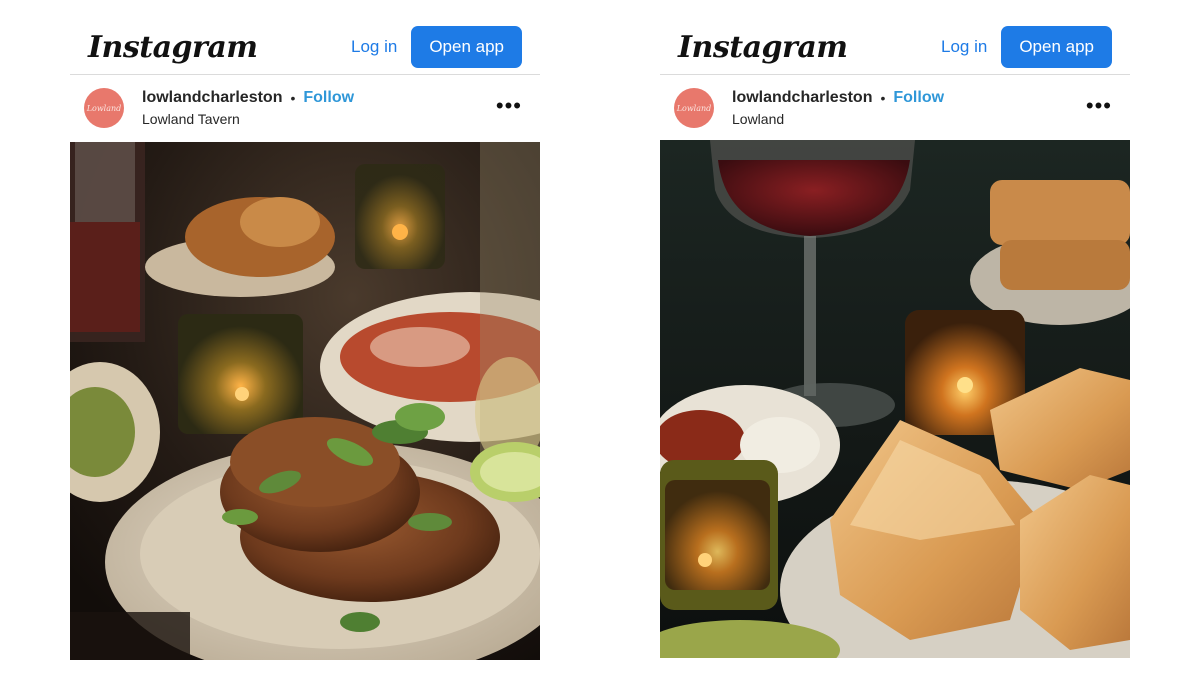 Image resolution: width=1200 pixels, height=674 pixels. What do you see at coordinates (838, 119) in the screenshot?
I see `location-link: Lowland` at bounding box center [838, 119].